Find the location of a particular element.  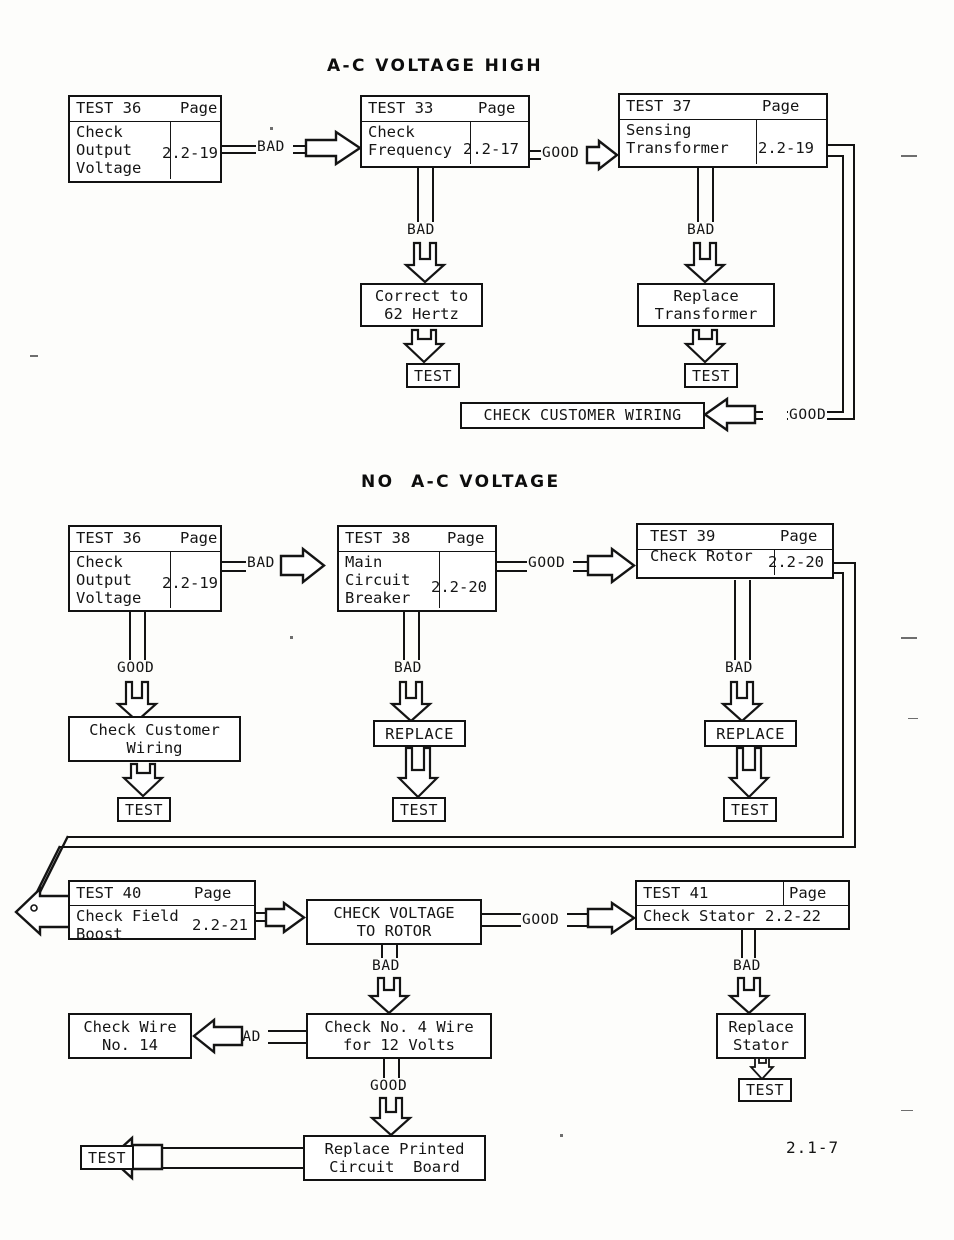

action-box-replace-rotor: REPLACE is located at coordinates (750, 733).